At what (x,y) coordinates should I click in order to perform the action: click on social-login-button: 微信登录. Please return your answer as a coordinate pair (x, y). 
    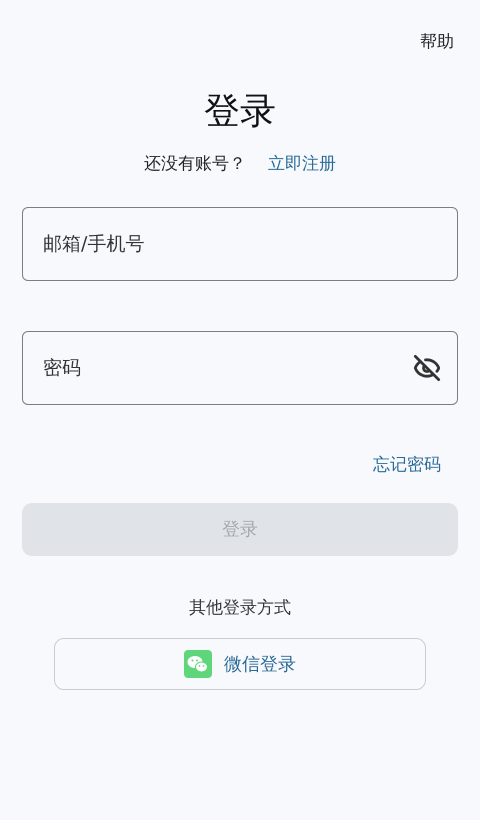
    Looking at the image, I should click on (240, 664).